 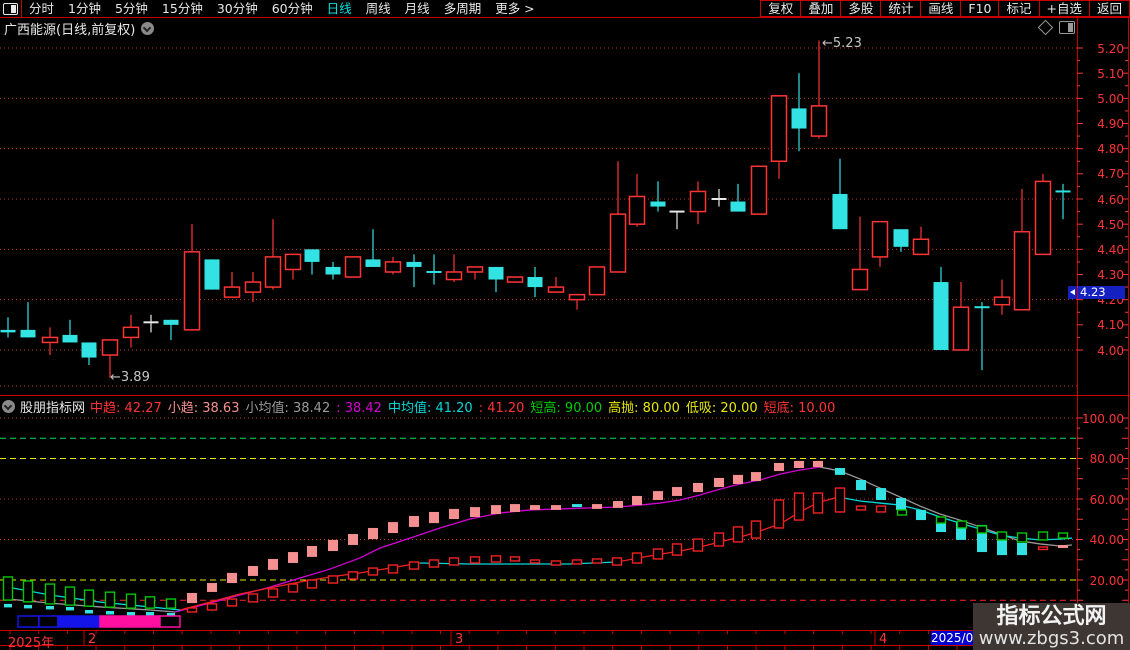 What do you see at coordinates (288, 408) in the screenshot?
I see `indicator-field: 小均值: 38.42` at bounding box center [288, 408].